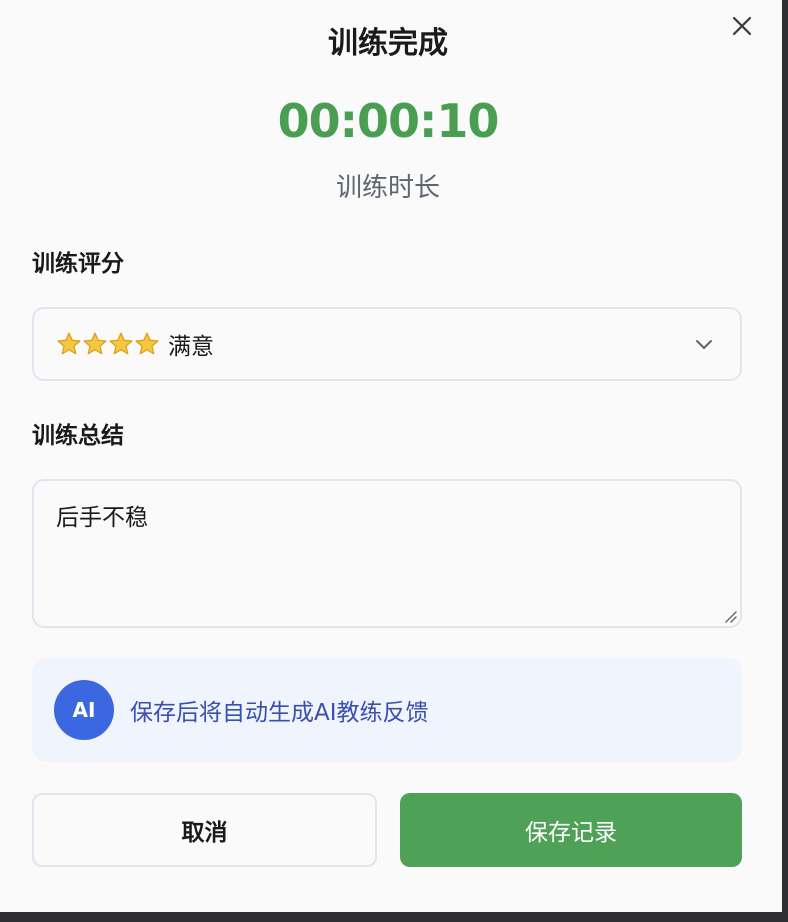 The width and height of the screenshot is (788, 922). What do you see at coordinates (78, 264) in the screenshot?
I see `rating-label: 训练评分` at bounding box center [78, 264].